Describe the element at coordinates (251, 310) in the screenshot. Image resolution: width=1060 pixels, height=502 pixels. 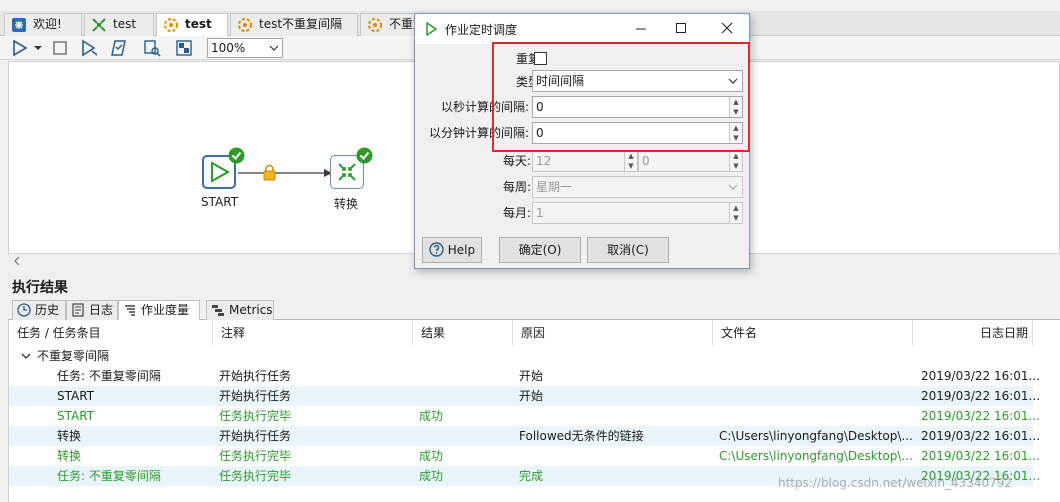
I see `tab-label: Metrics` at that location.